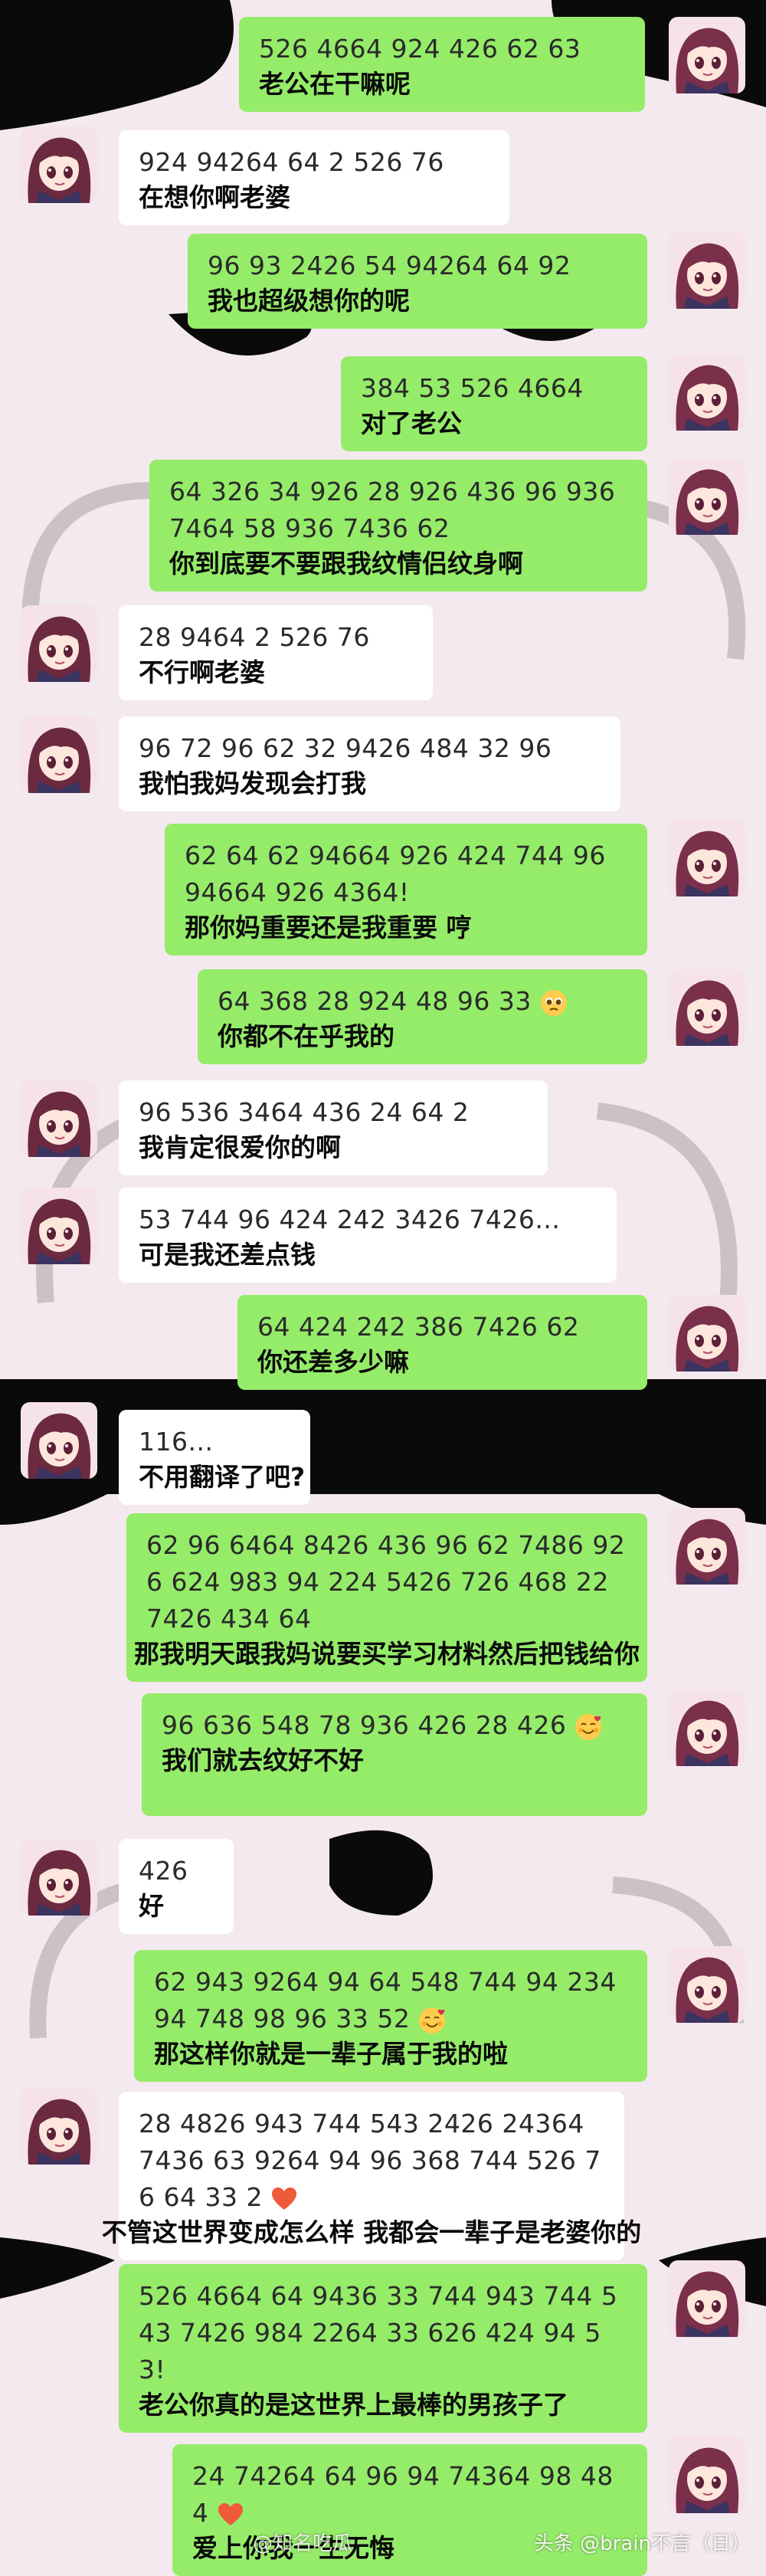  Describe the element at coordinates (303, 2543) in the screenshot. I see `watermark-left: @知名吃瓜` at that location.